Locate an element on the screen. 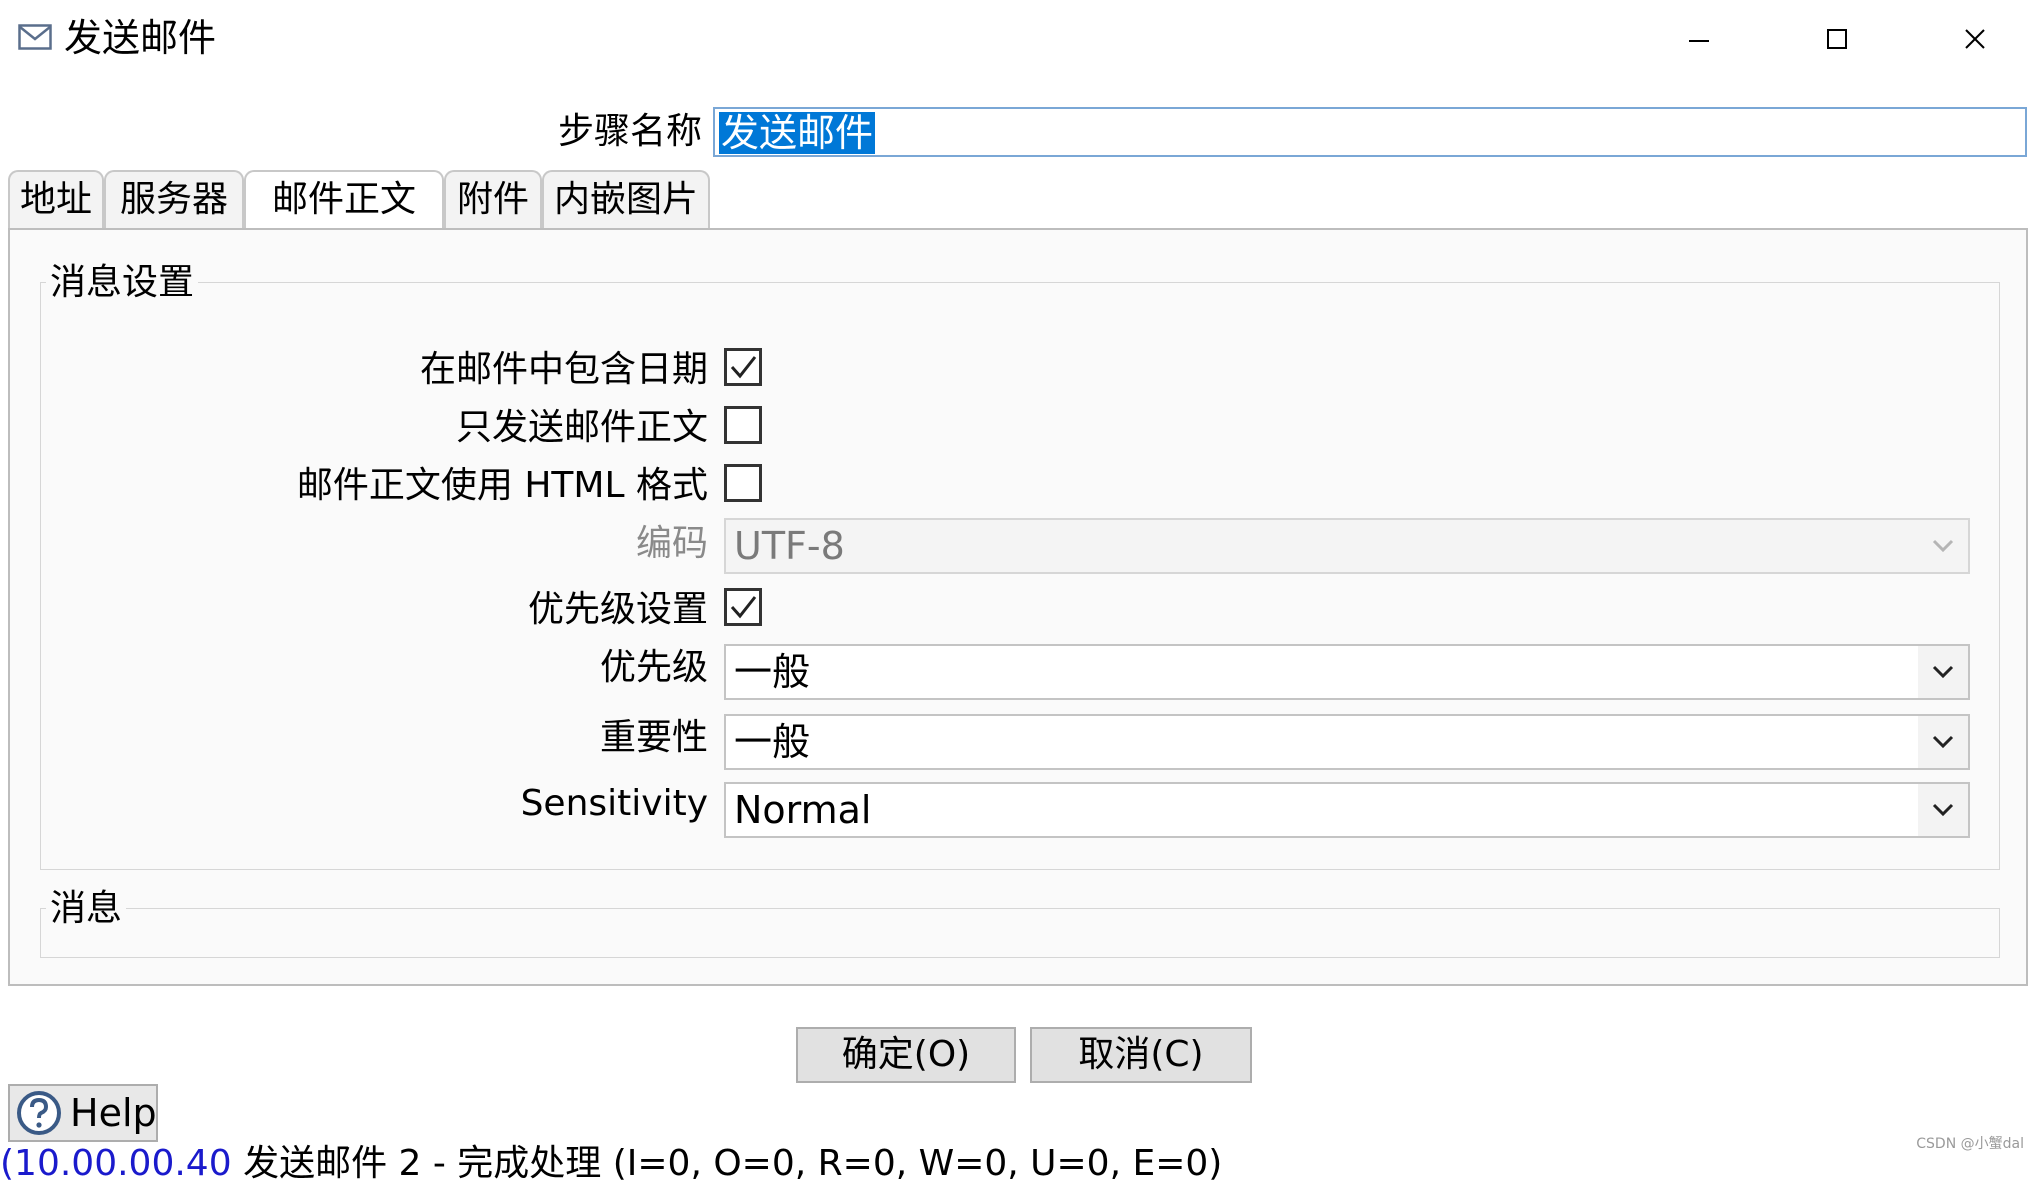 This screenshot has width=2032, height=1184. help-icon is located at coordinates (39, 1113).